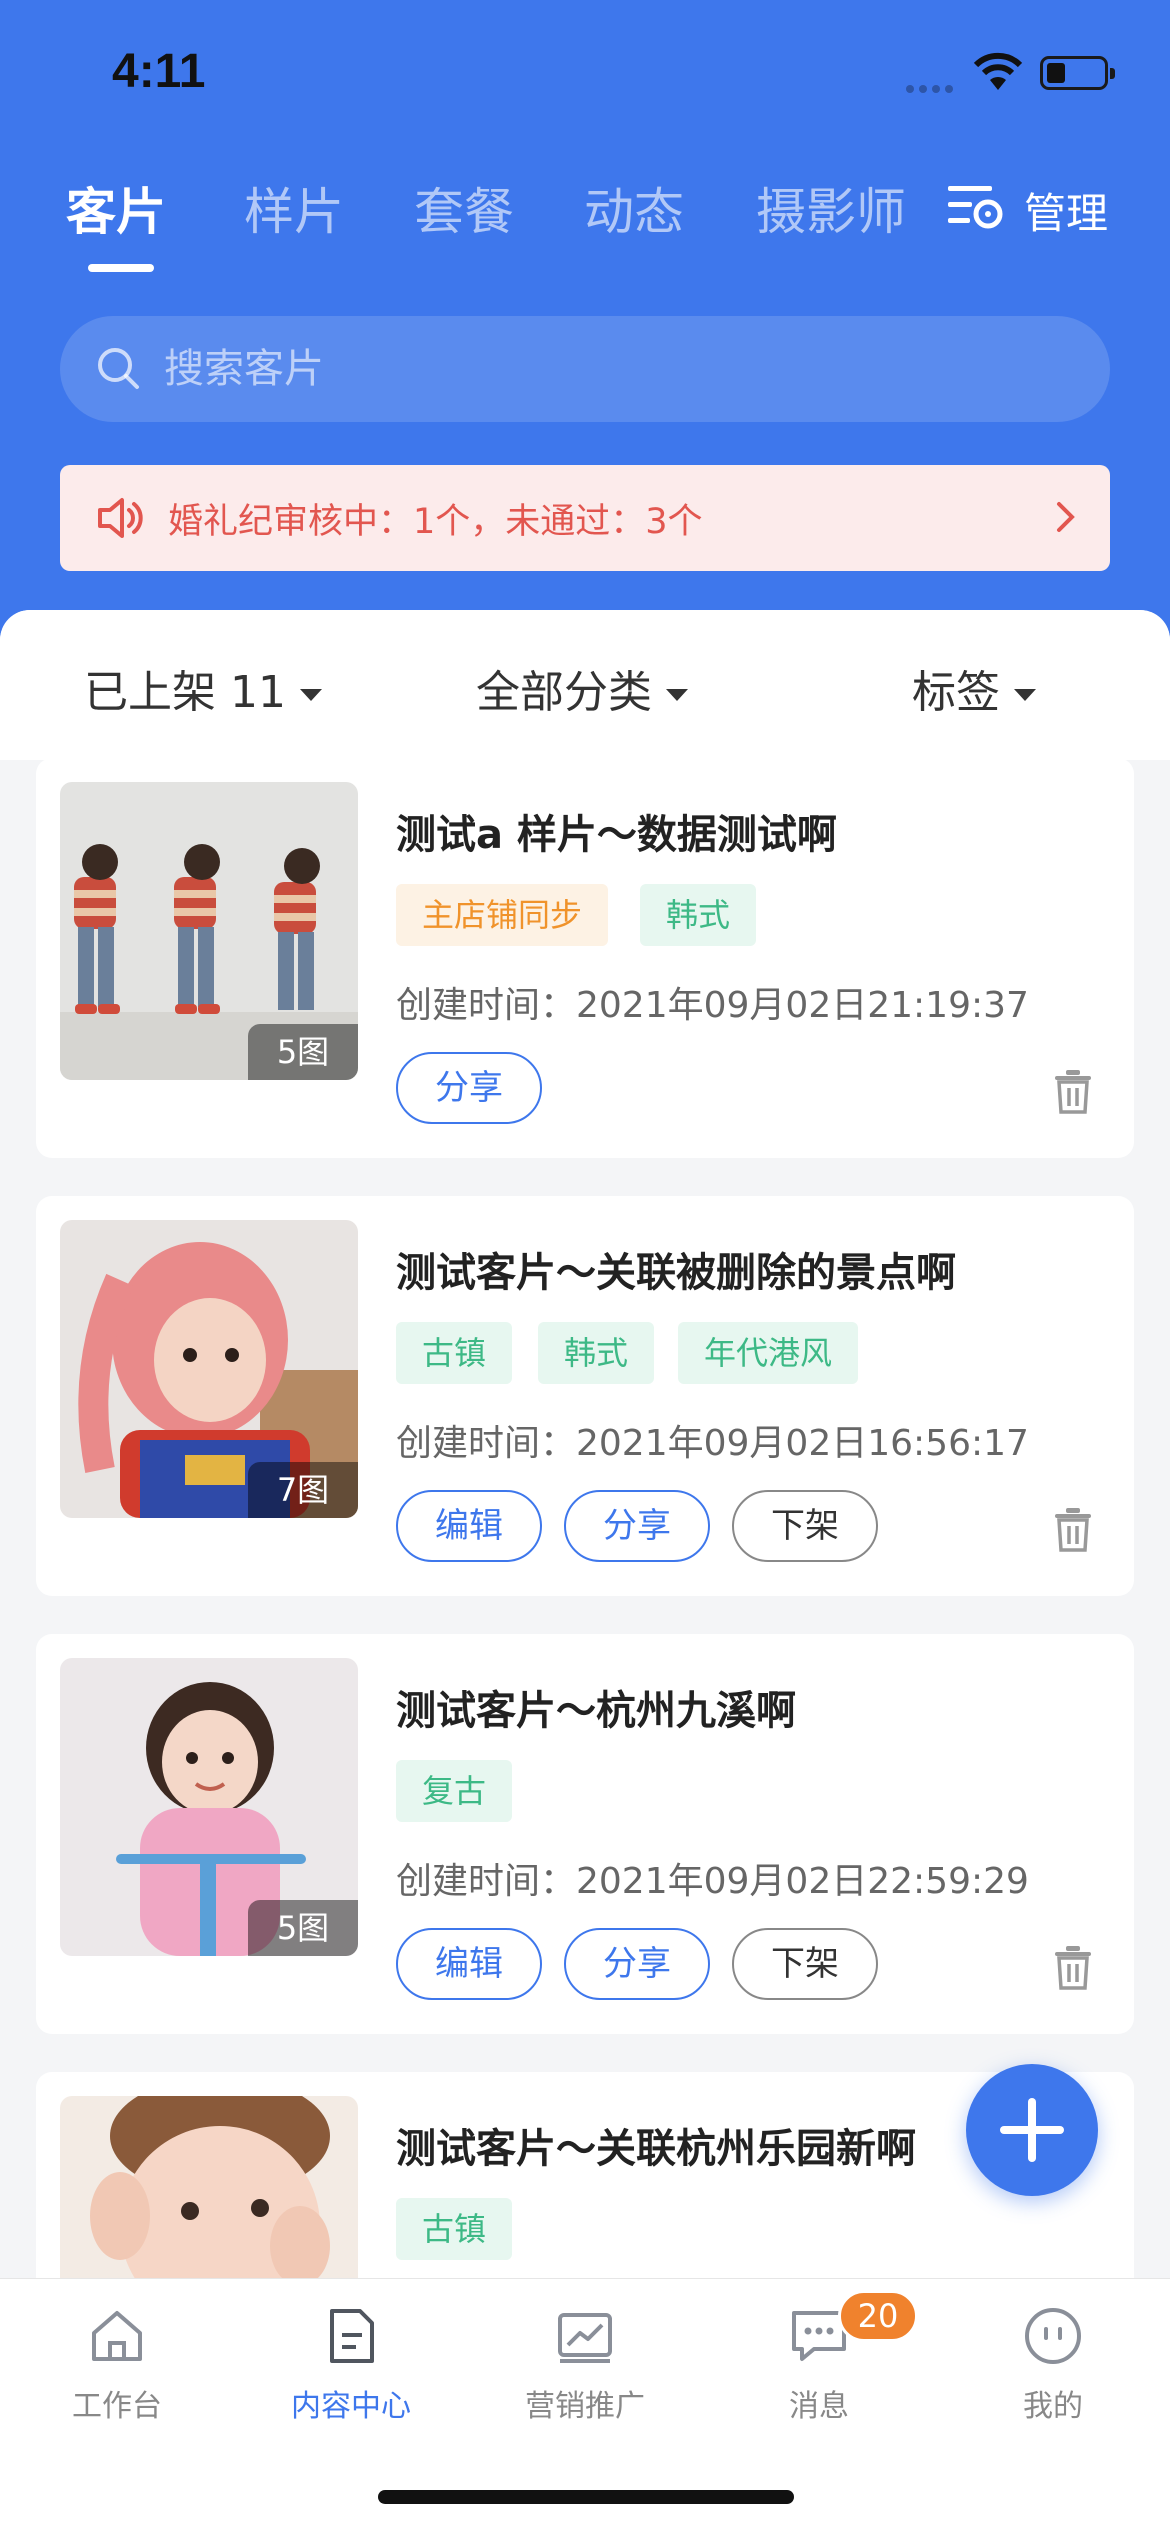  I want to click on nav-content-center: 内容中心, so click(351, 2359).